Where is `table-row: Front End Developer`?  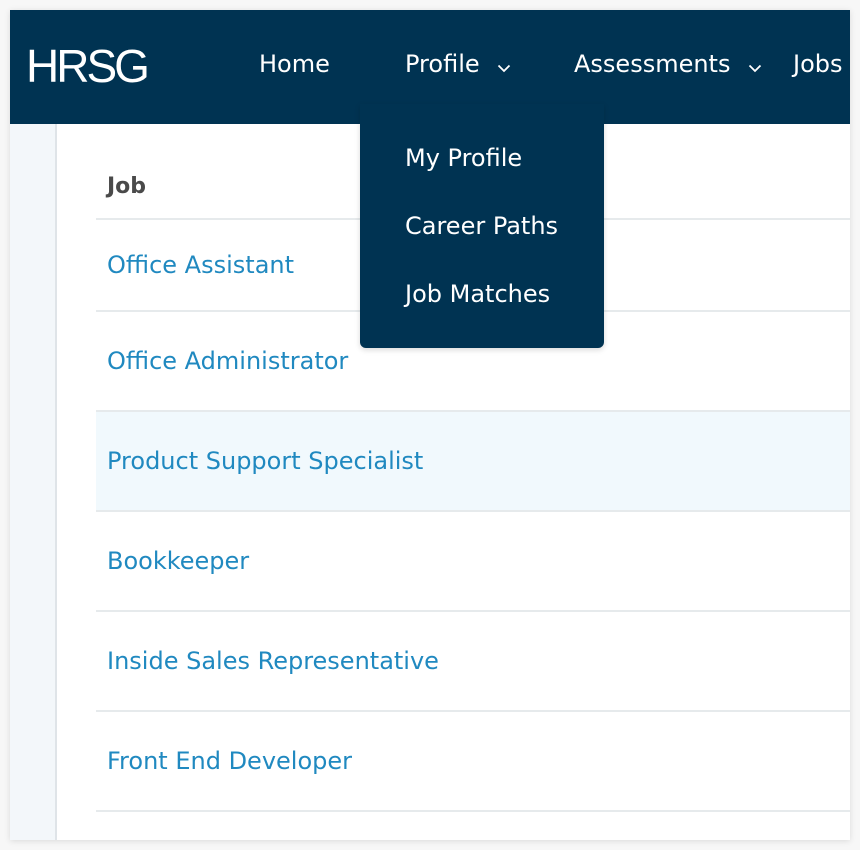
table-row: Front End Developer is located at coordinates (473, 762).